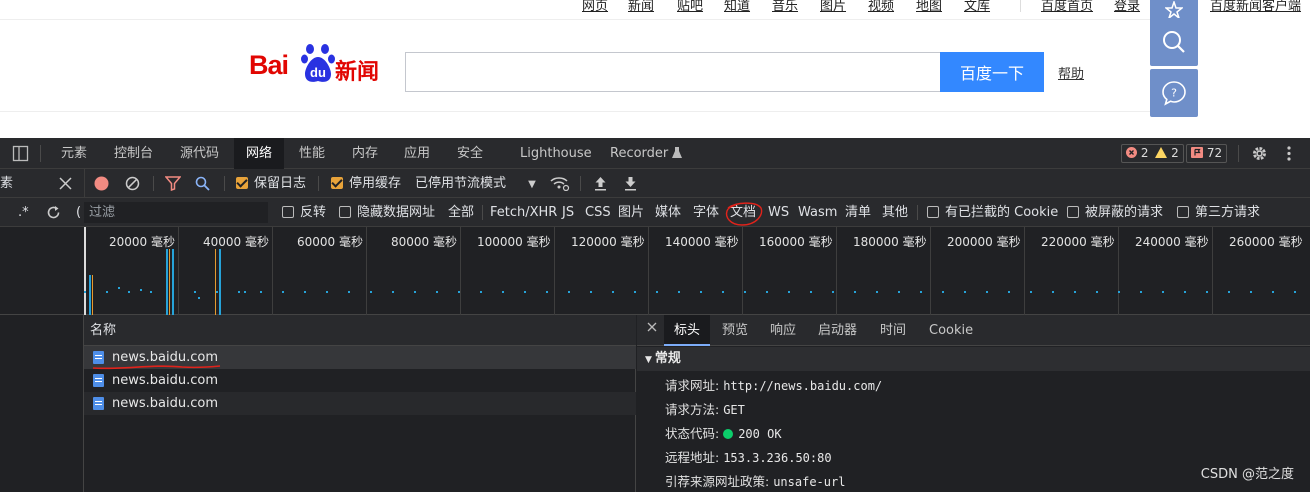 This screenshot has height=492, width=1310. I want to click on detail-tab-headers: 标头, so click(687, 330).